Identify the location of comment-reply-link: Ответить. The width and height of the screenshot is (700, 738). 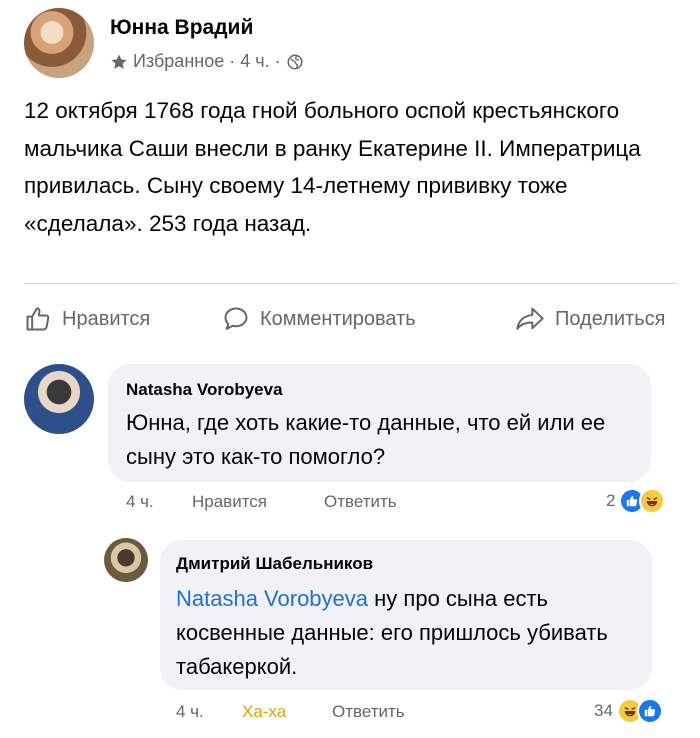
(360, 502).